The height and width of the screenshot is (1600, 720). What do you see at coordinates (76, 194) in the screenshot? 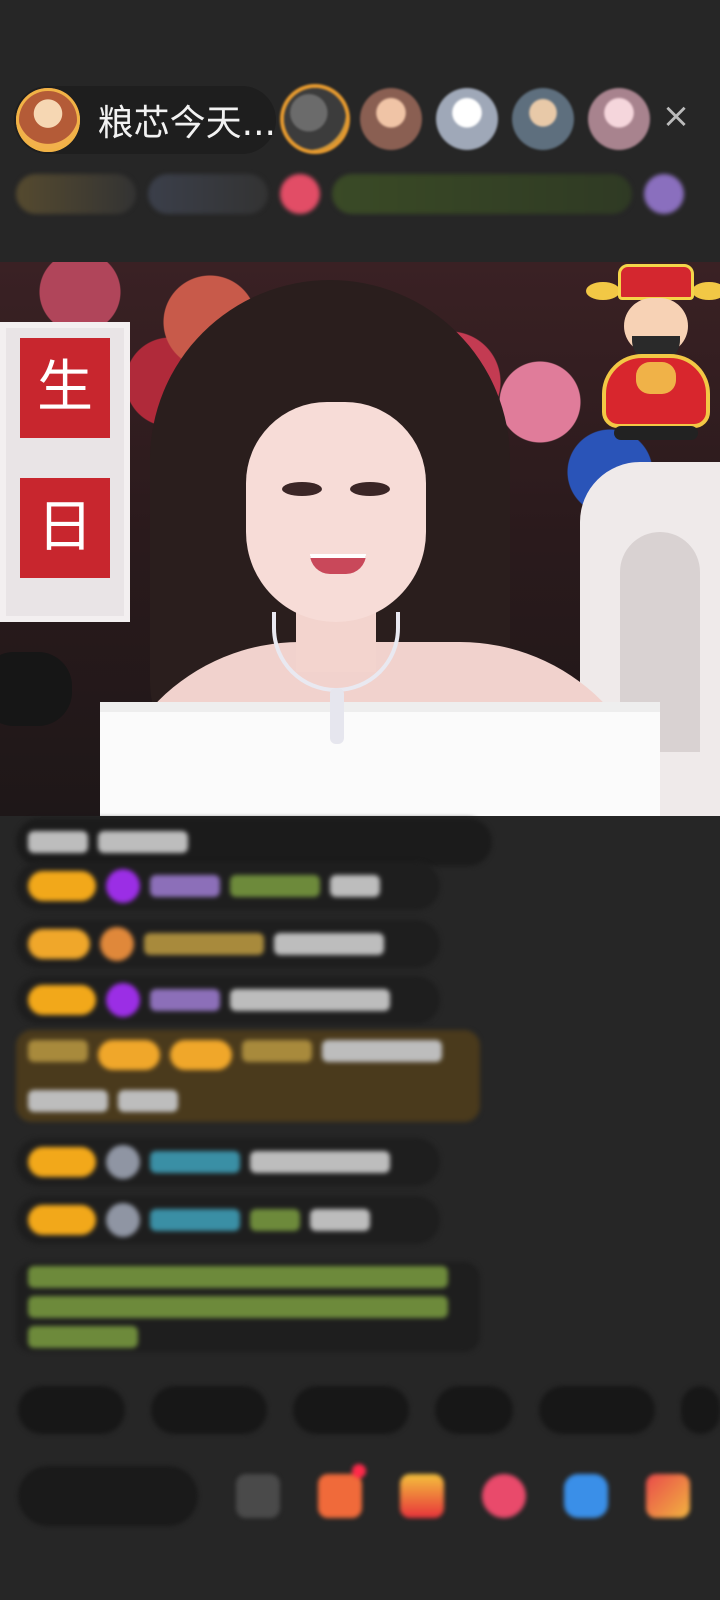
I see `rank-badge` at bounding box center [76, 194].